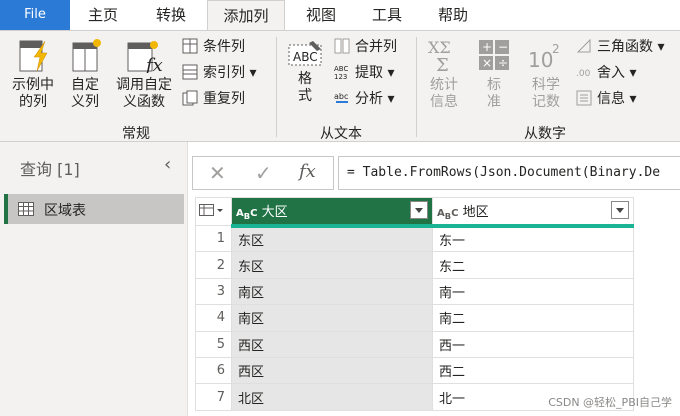 This screenshot has width=680, height=416. Describe the element at coordinates (217, 173) in the screenshot. I see `cancel-icon: ✕` at that location.